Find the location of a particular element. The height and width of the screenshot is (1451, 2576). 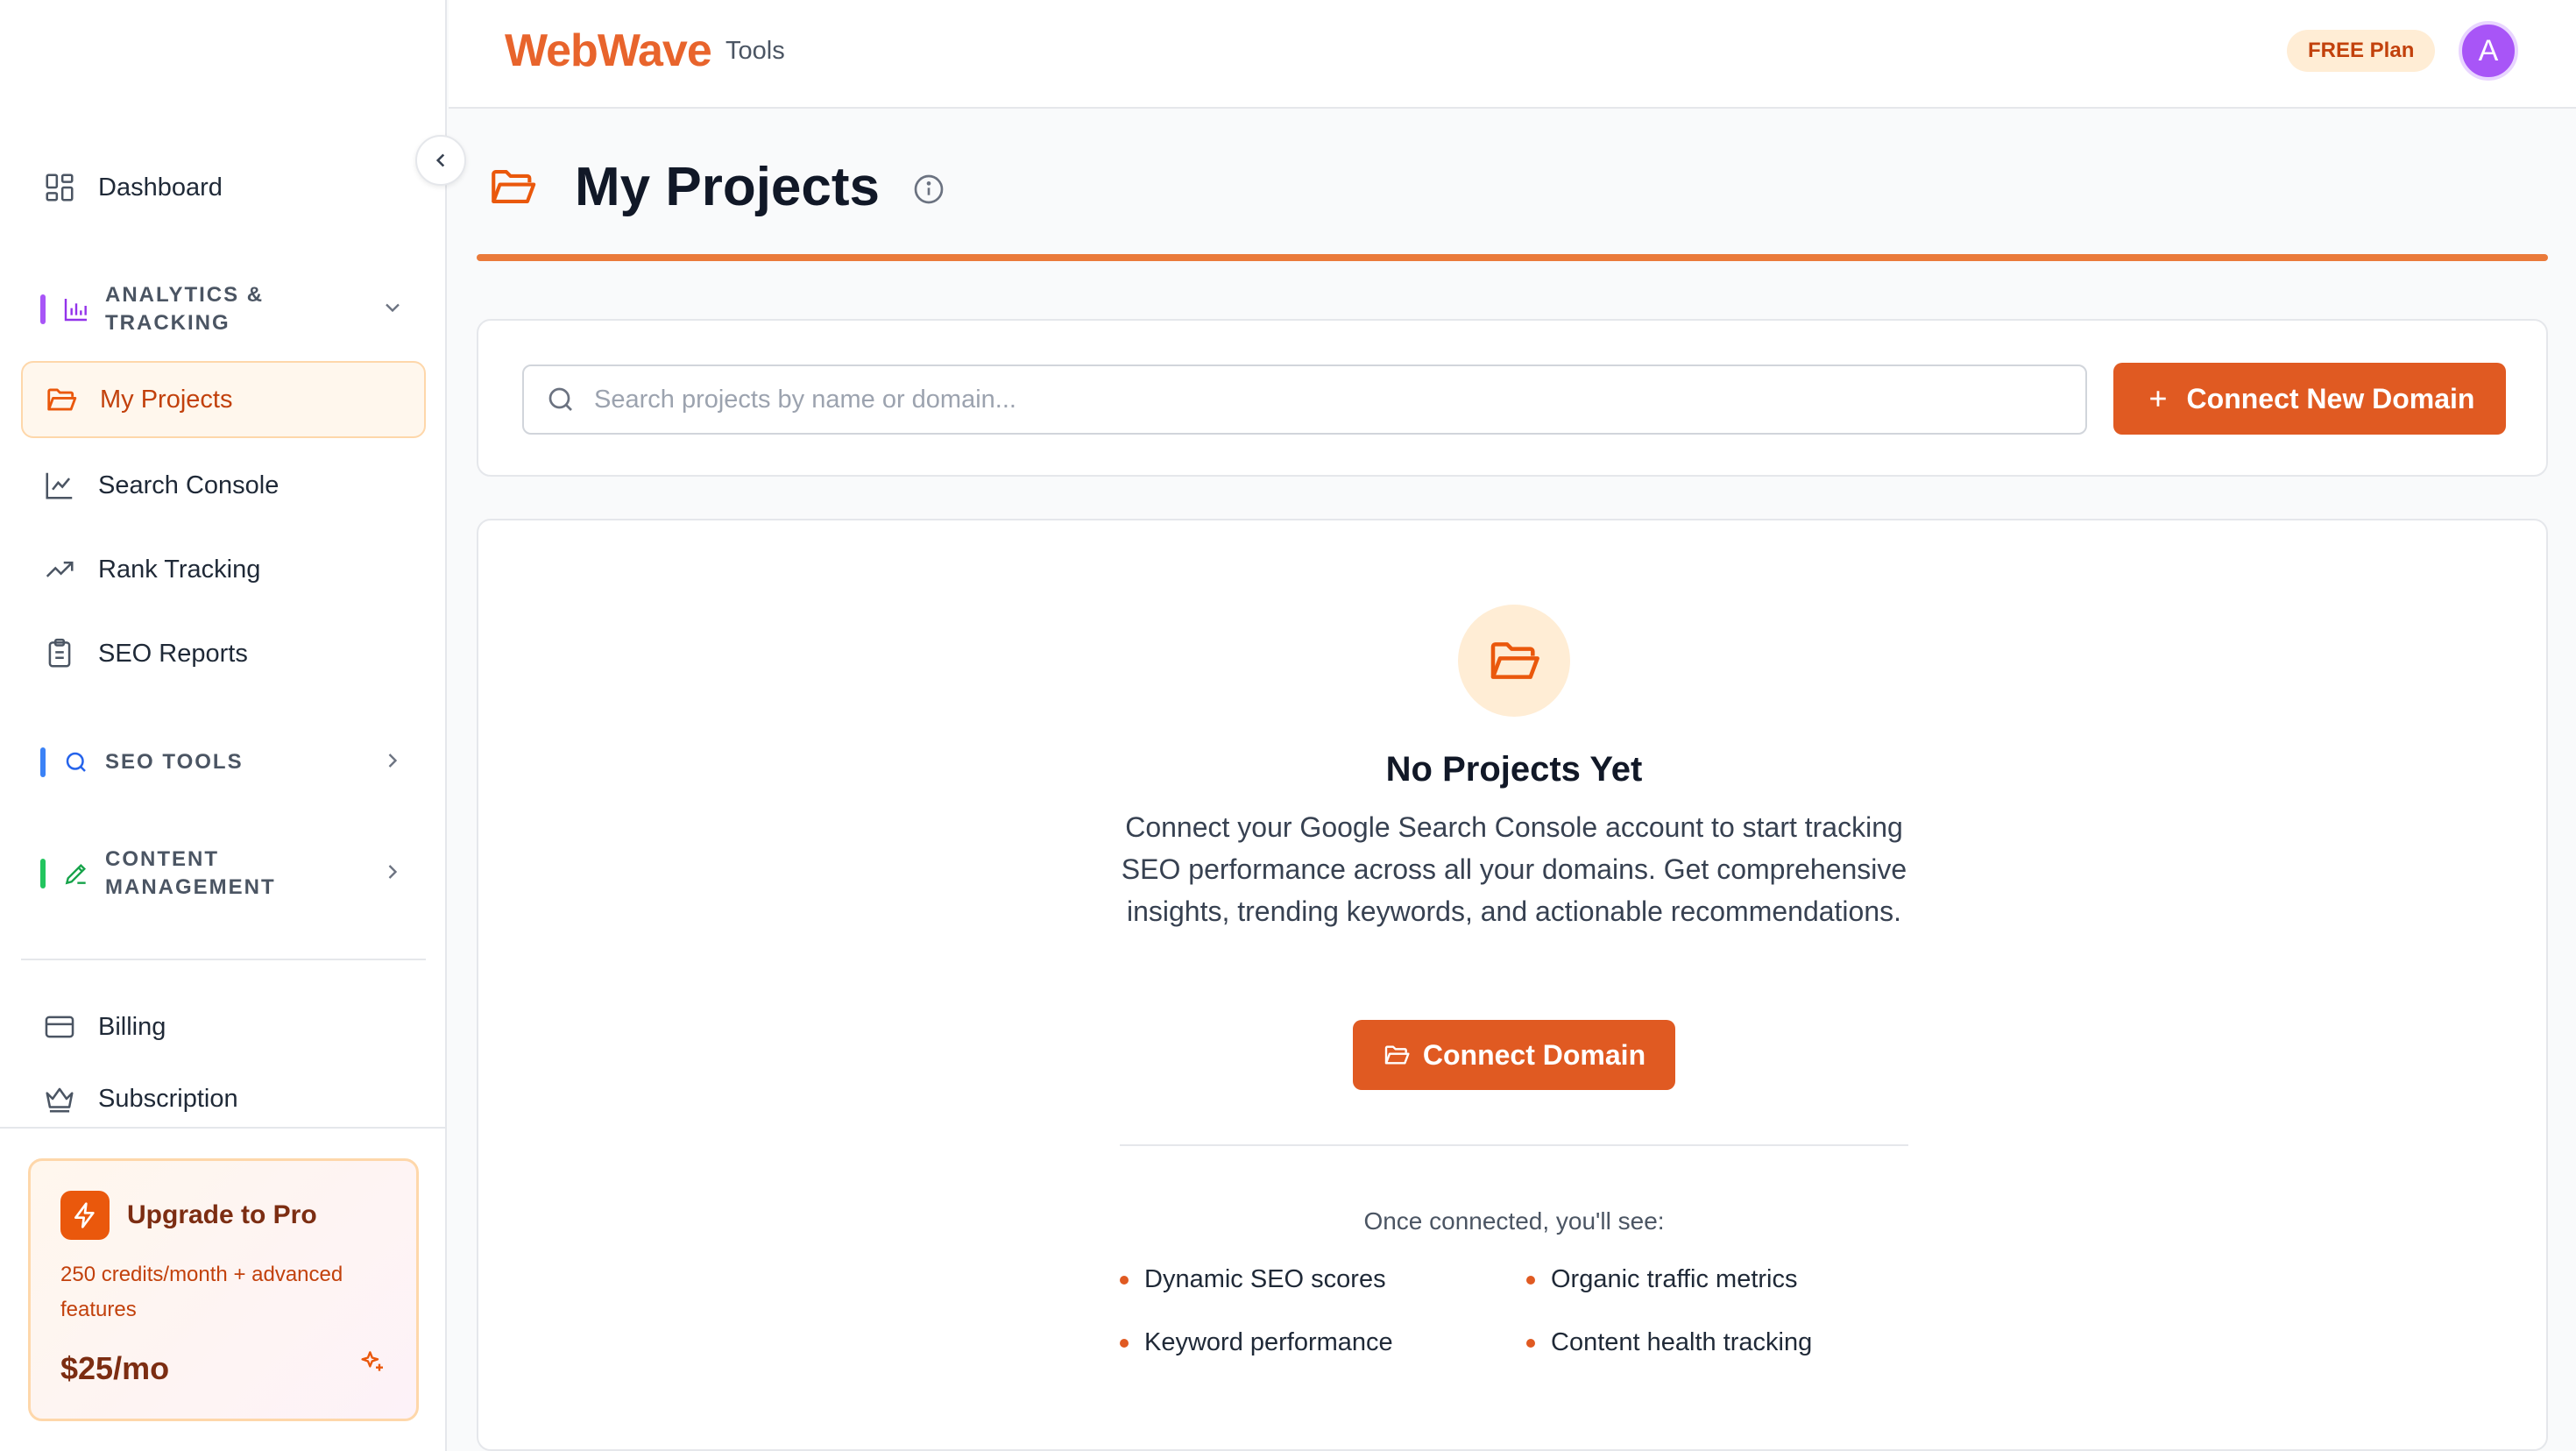

bar-chart-icon is located at coordinates (76, 309).